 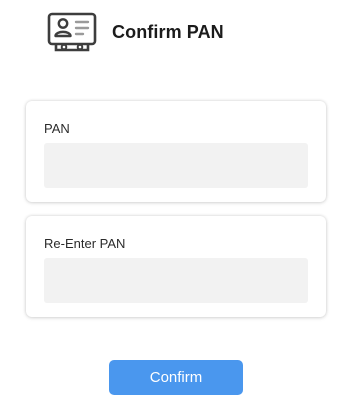 I want to click on confirm-button: Confirm, so click(x=176, y=377).